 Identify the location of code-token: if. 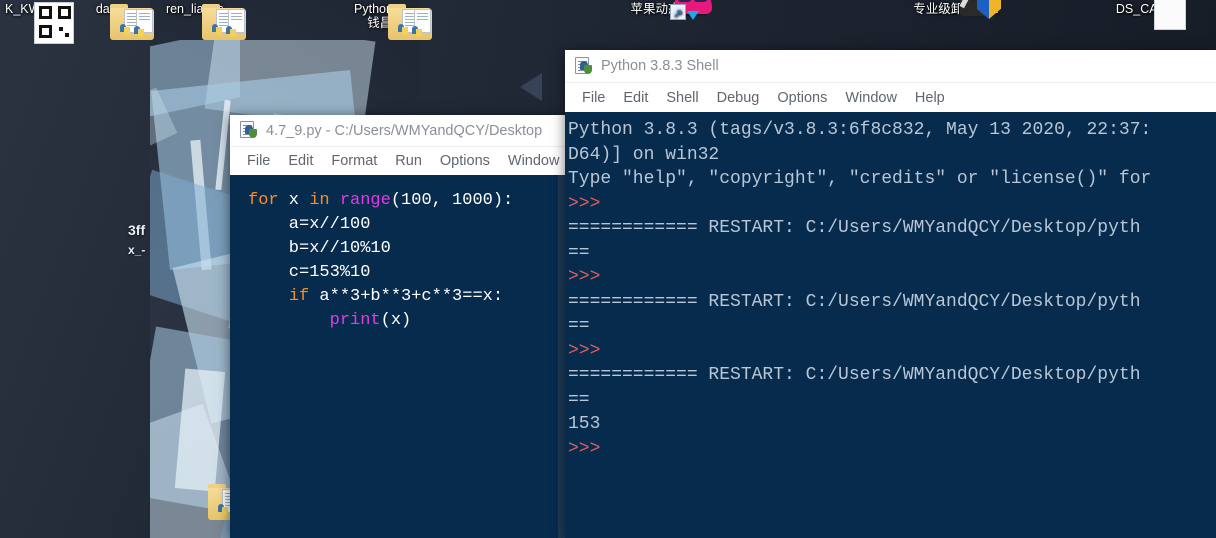
(299, 296).